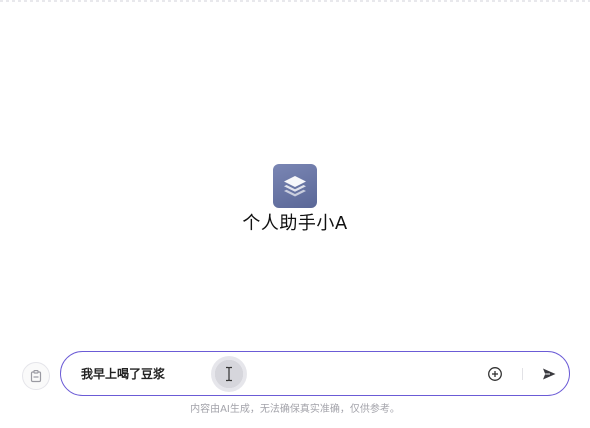 This screenshot has width=590, height=428. I want to click on assistant-avatar, so click(295, 186).